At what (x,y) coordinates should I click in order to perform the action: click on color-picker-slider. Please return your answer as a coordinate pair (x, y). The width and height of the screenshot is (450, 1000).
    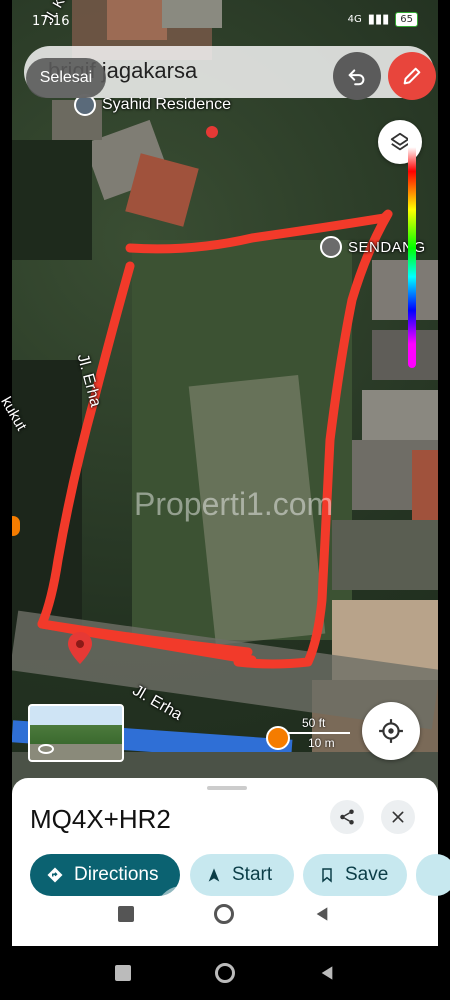
    Looking at the image, I should click on (412, 248).